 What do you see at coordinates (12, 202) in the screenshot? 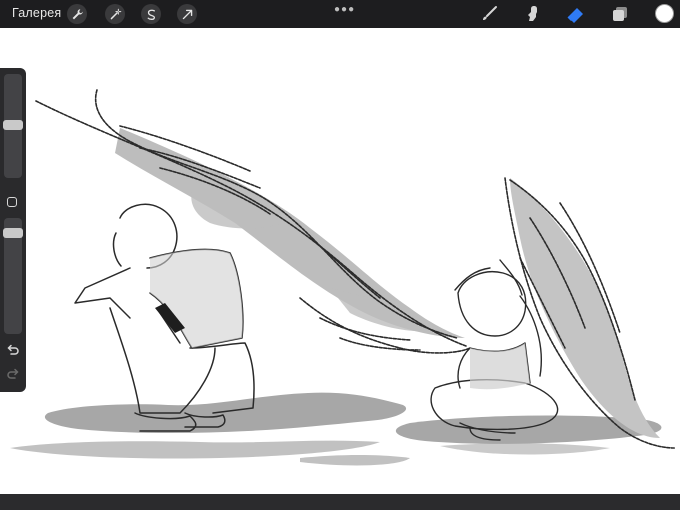
I see `square-modify-icon` at bounding box center [12, 202].